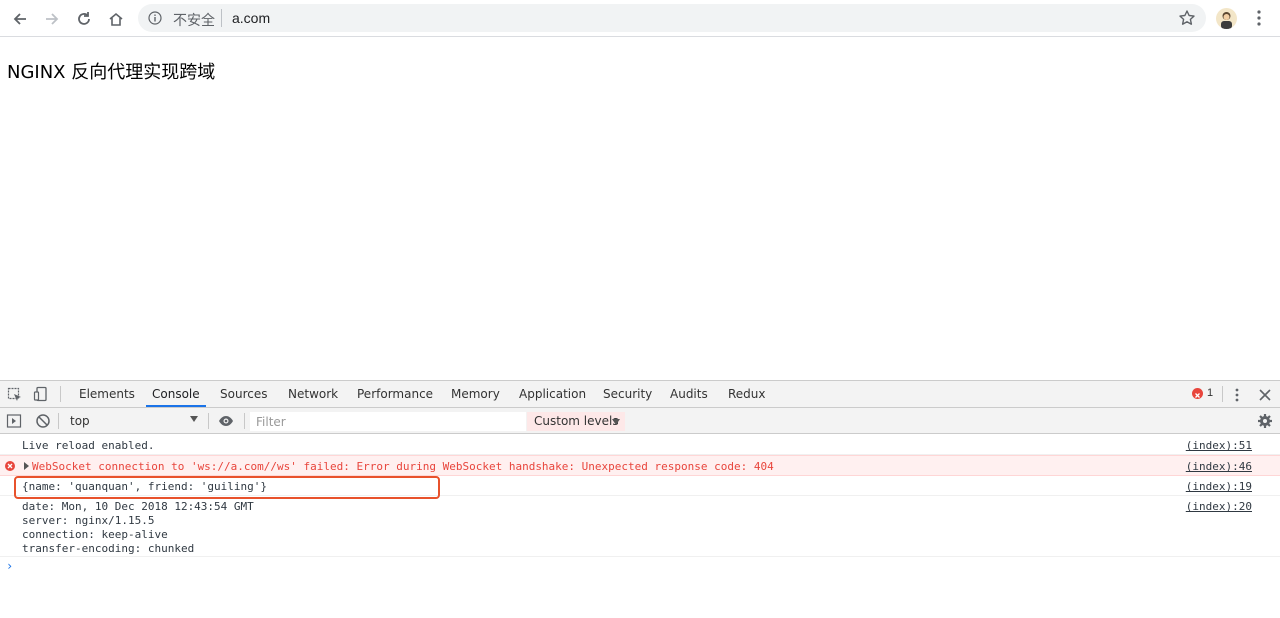  I want to click on error-count: 1, so click(1210, 393).